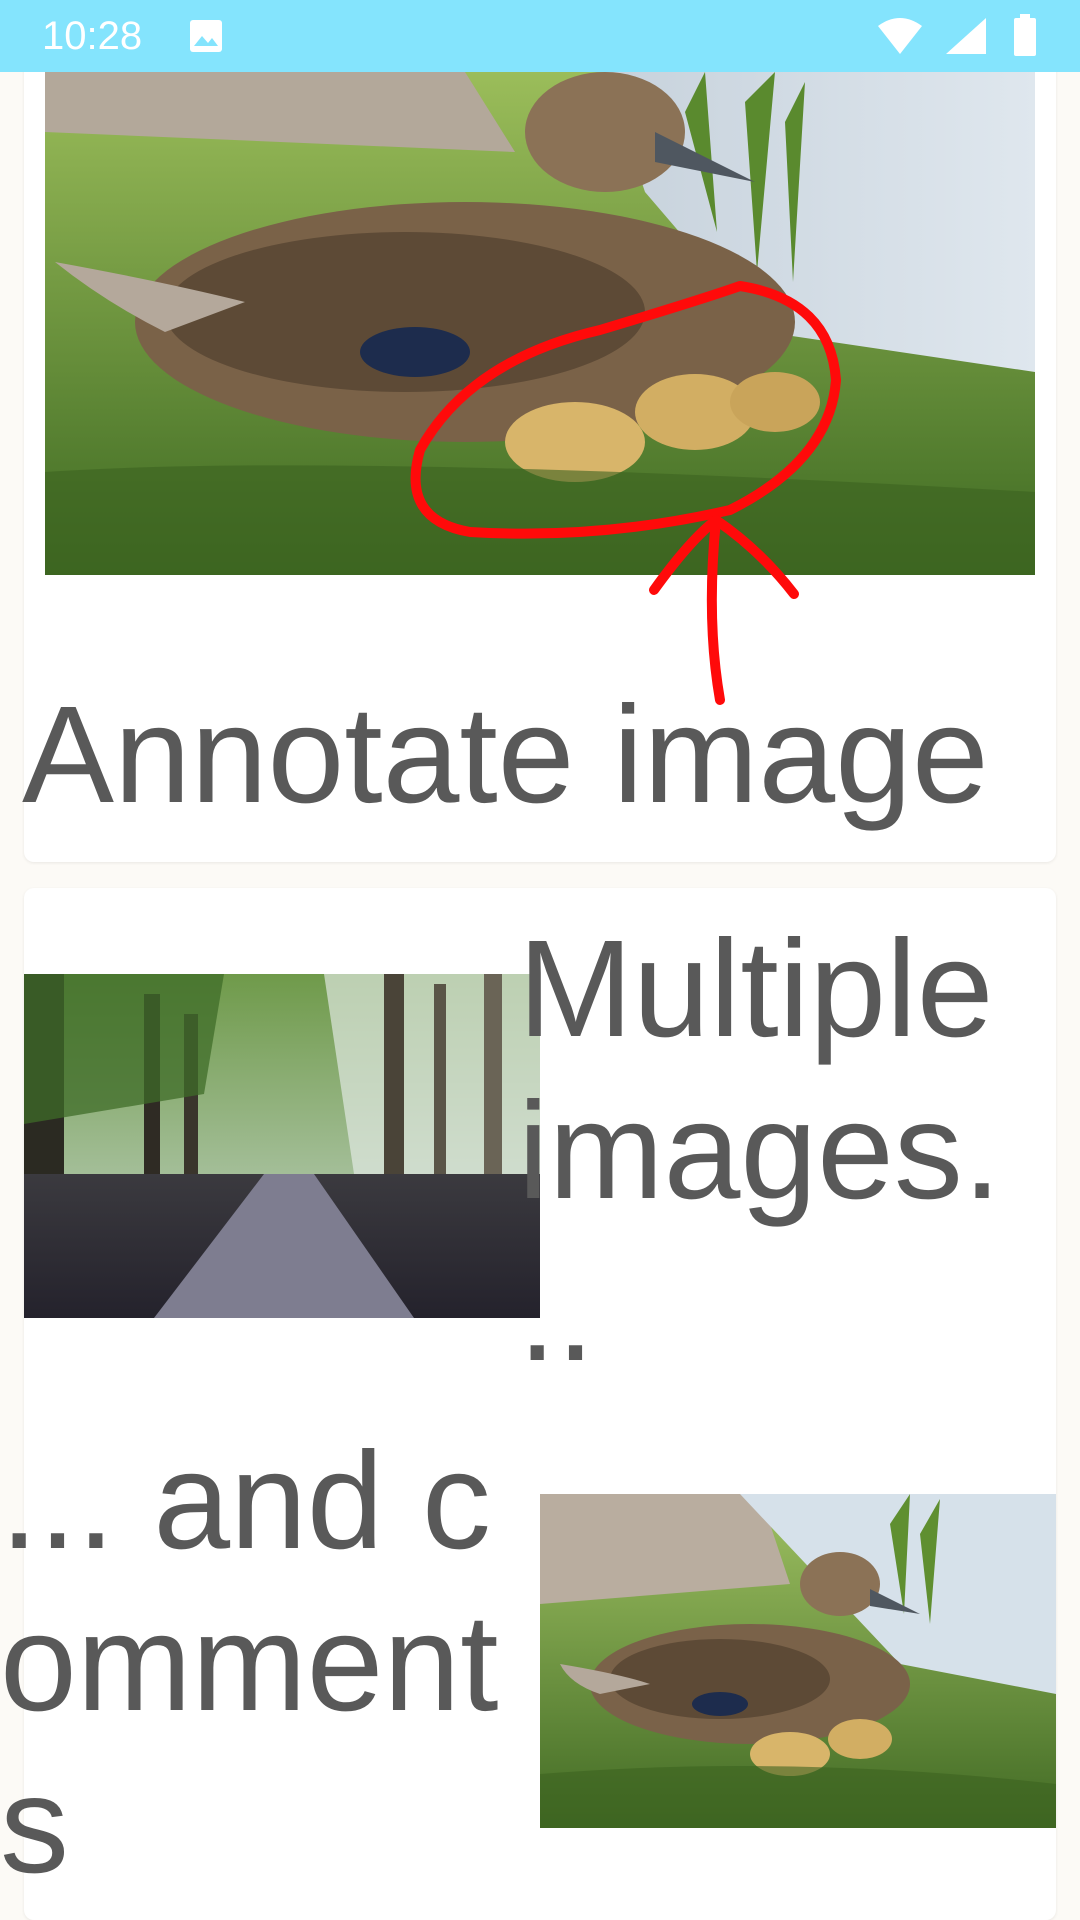 The height and width of the screenshot is (1920, 1080). What do you see at coordinates (505, 755) in the screenshot?
I see `annotate-title: Annotate image` at bounding box center [505, 755].